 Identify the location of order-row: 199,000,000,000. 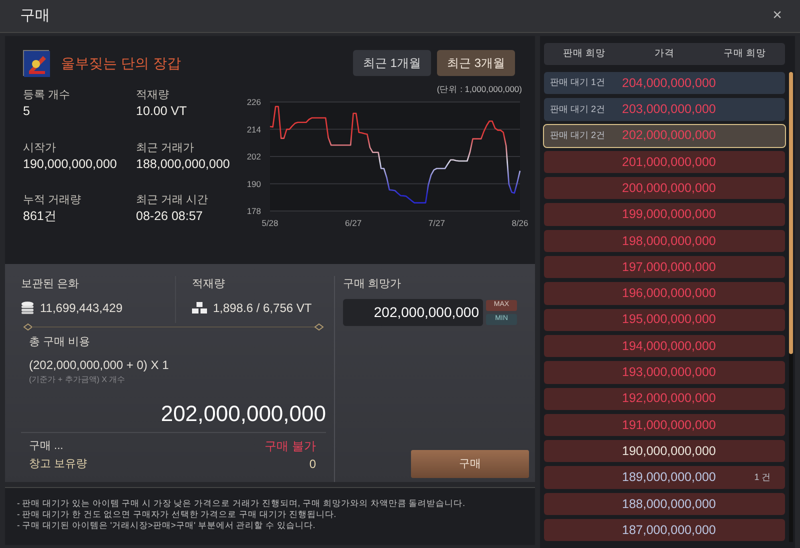
(664, 214).